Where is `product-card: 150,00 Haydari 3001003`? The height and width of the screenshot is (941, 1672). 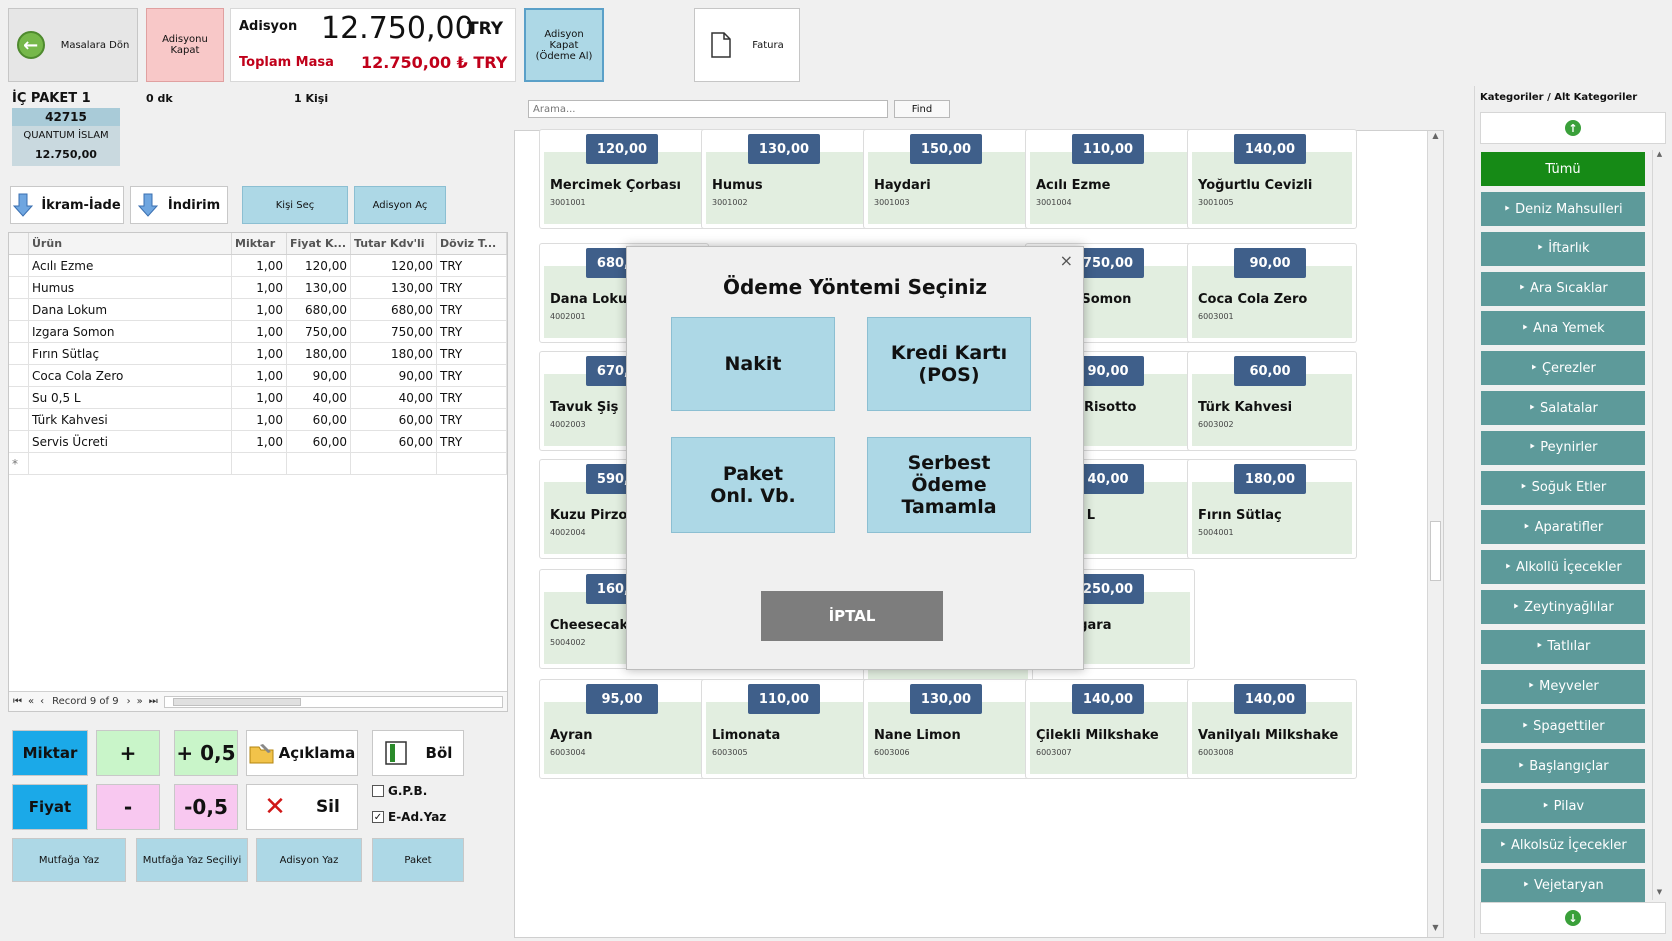 product-card: 150,00 Haydari 3001003 is located at coordinates (948, 179).